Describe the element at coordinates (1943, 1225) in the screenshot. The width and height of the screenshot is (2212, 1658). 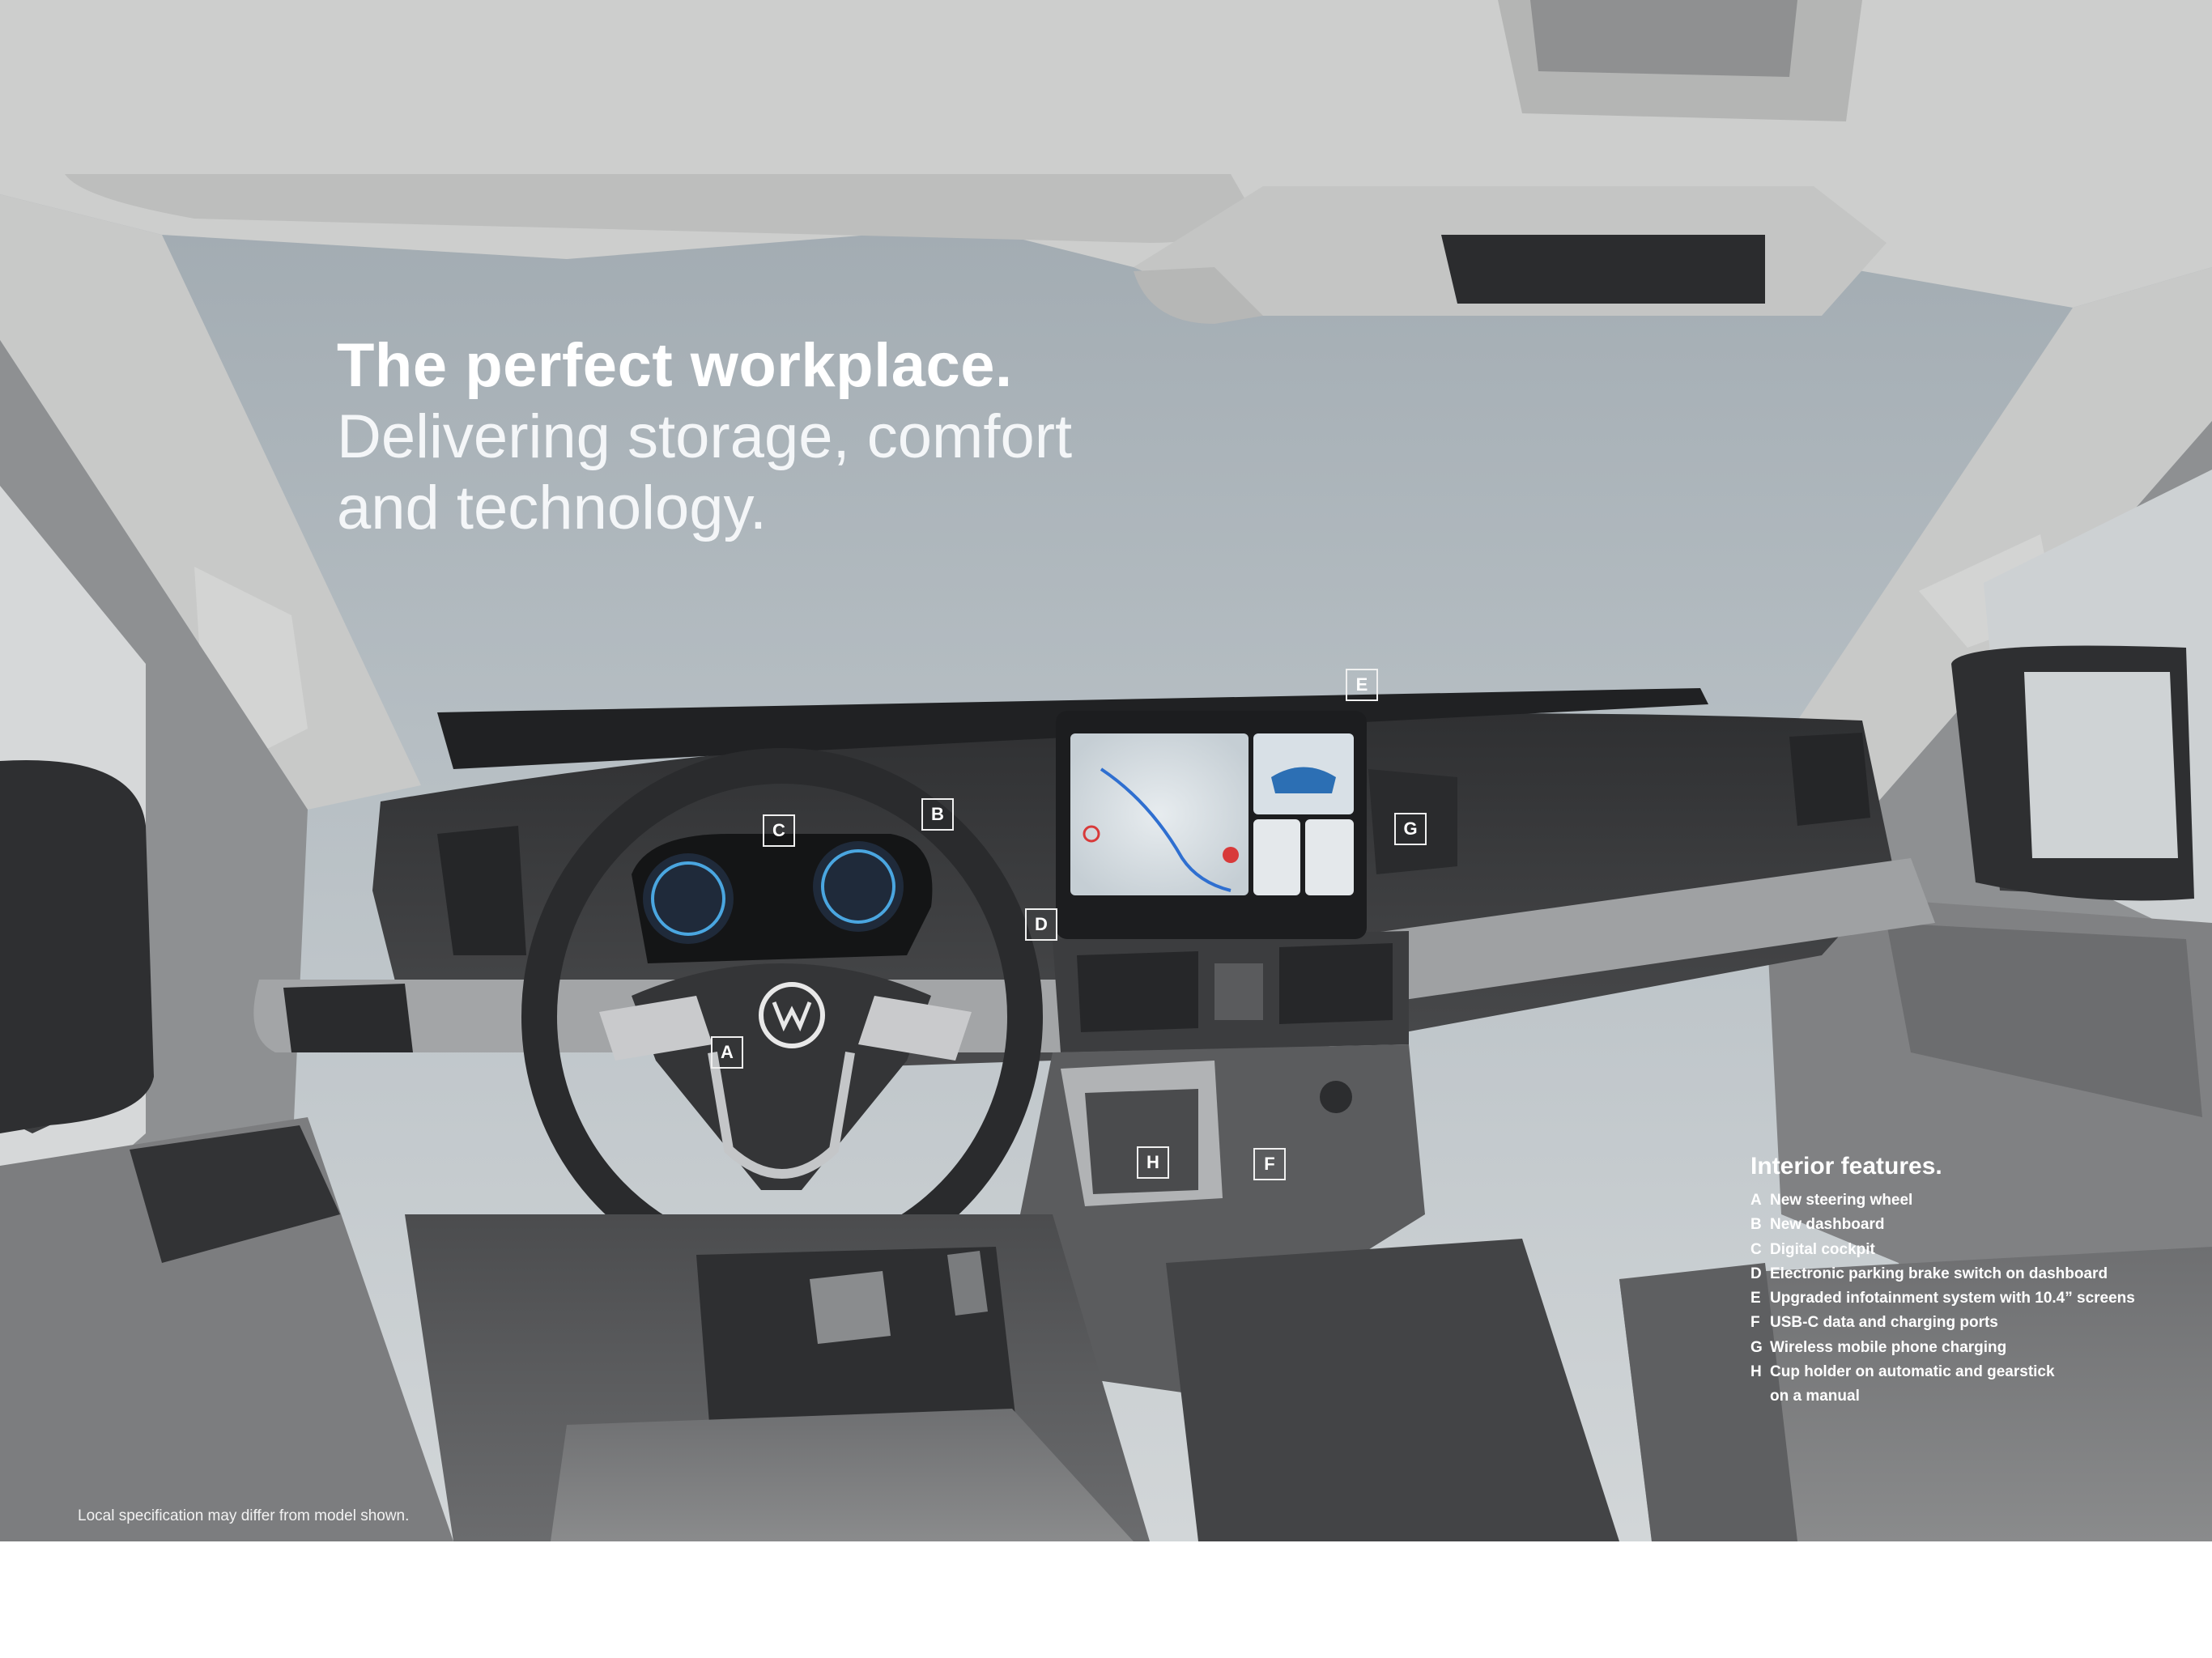
I see `feature-item: B New dashboard` at that location.